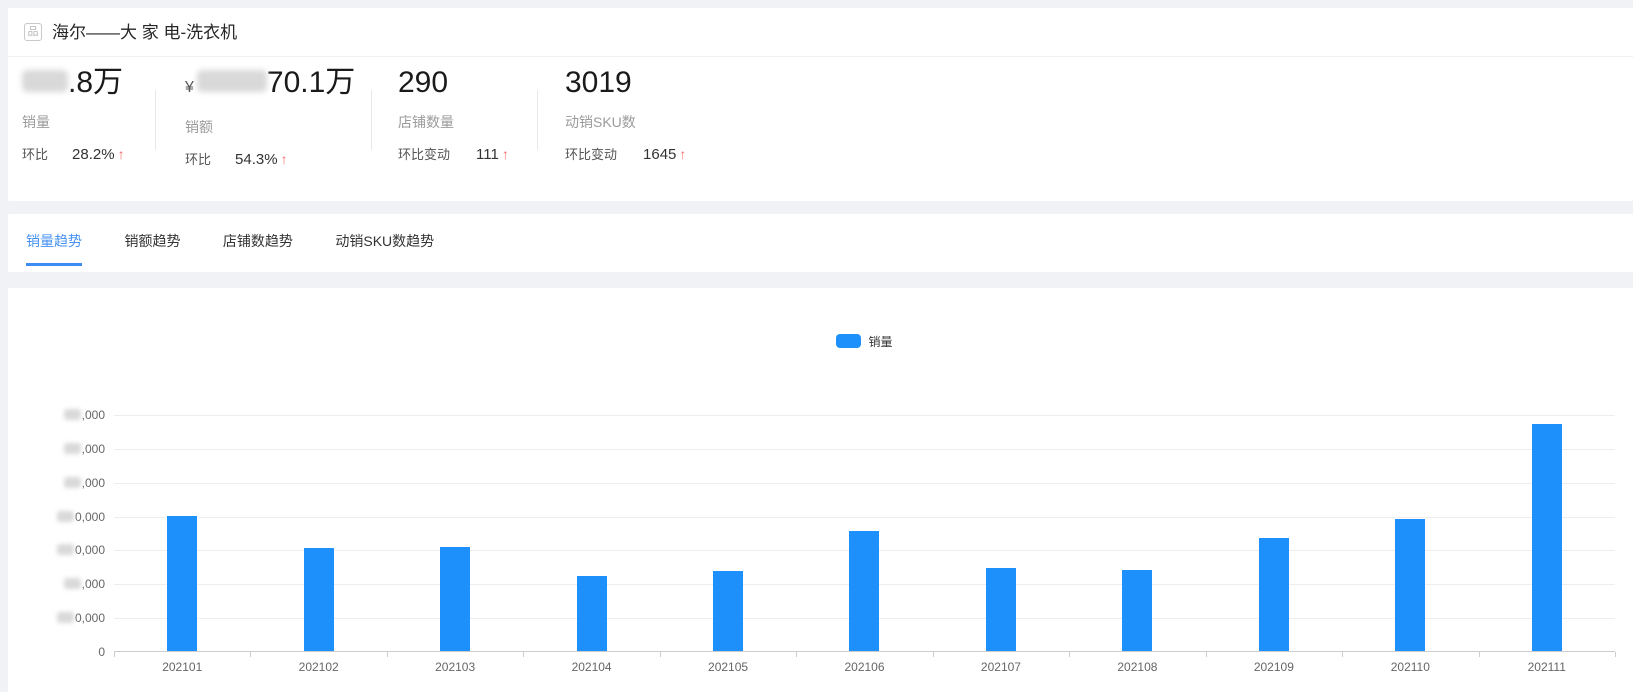 The width and height of the screenshot is (1633, 692). What do you see at coordinates (270, 117) in the screenshot?
I see `kpi-sales-amount: ¥70.1万 销额 环比 54.3% ↑` at bounding box center [270, 117].